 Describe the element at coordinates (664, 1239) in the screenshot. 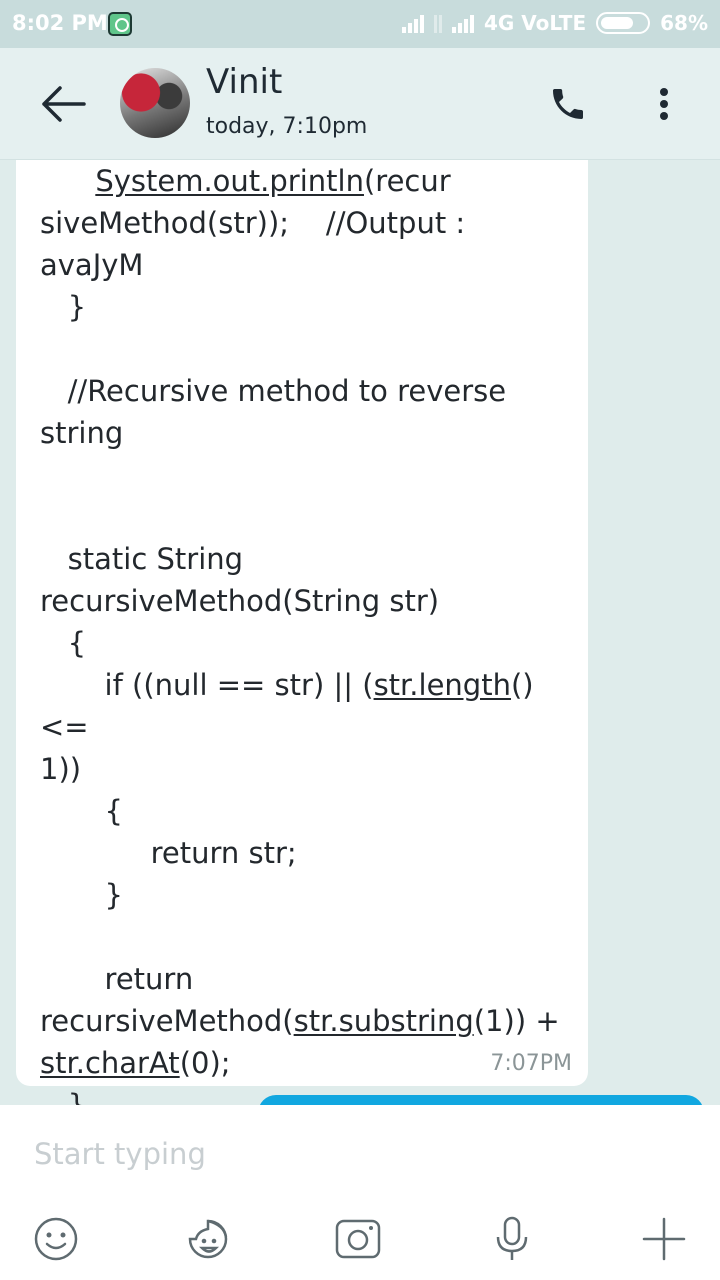

I see `plus-icon` at that location.